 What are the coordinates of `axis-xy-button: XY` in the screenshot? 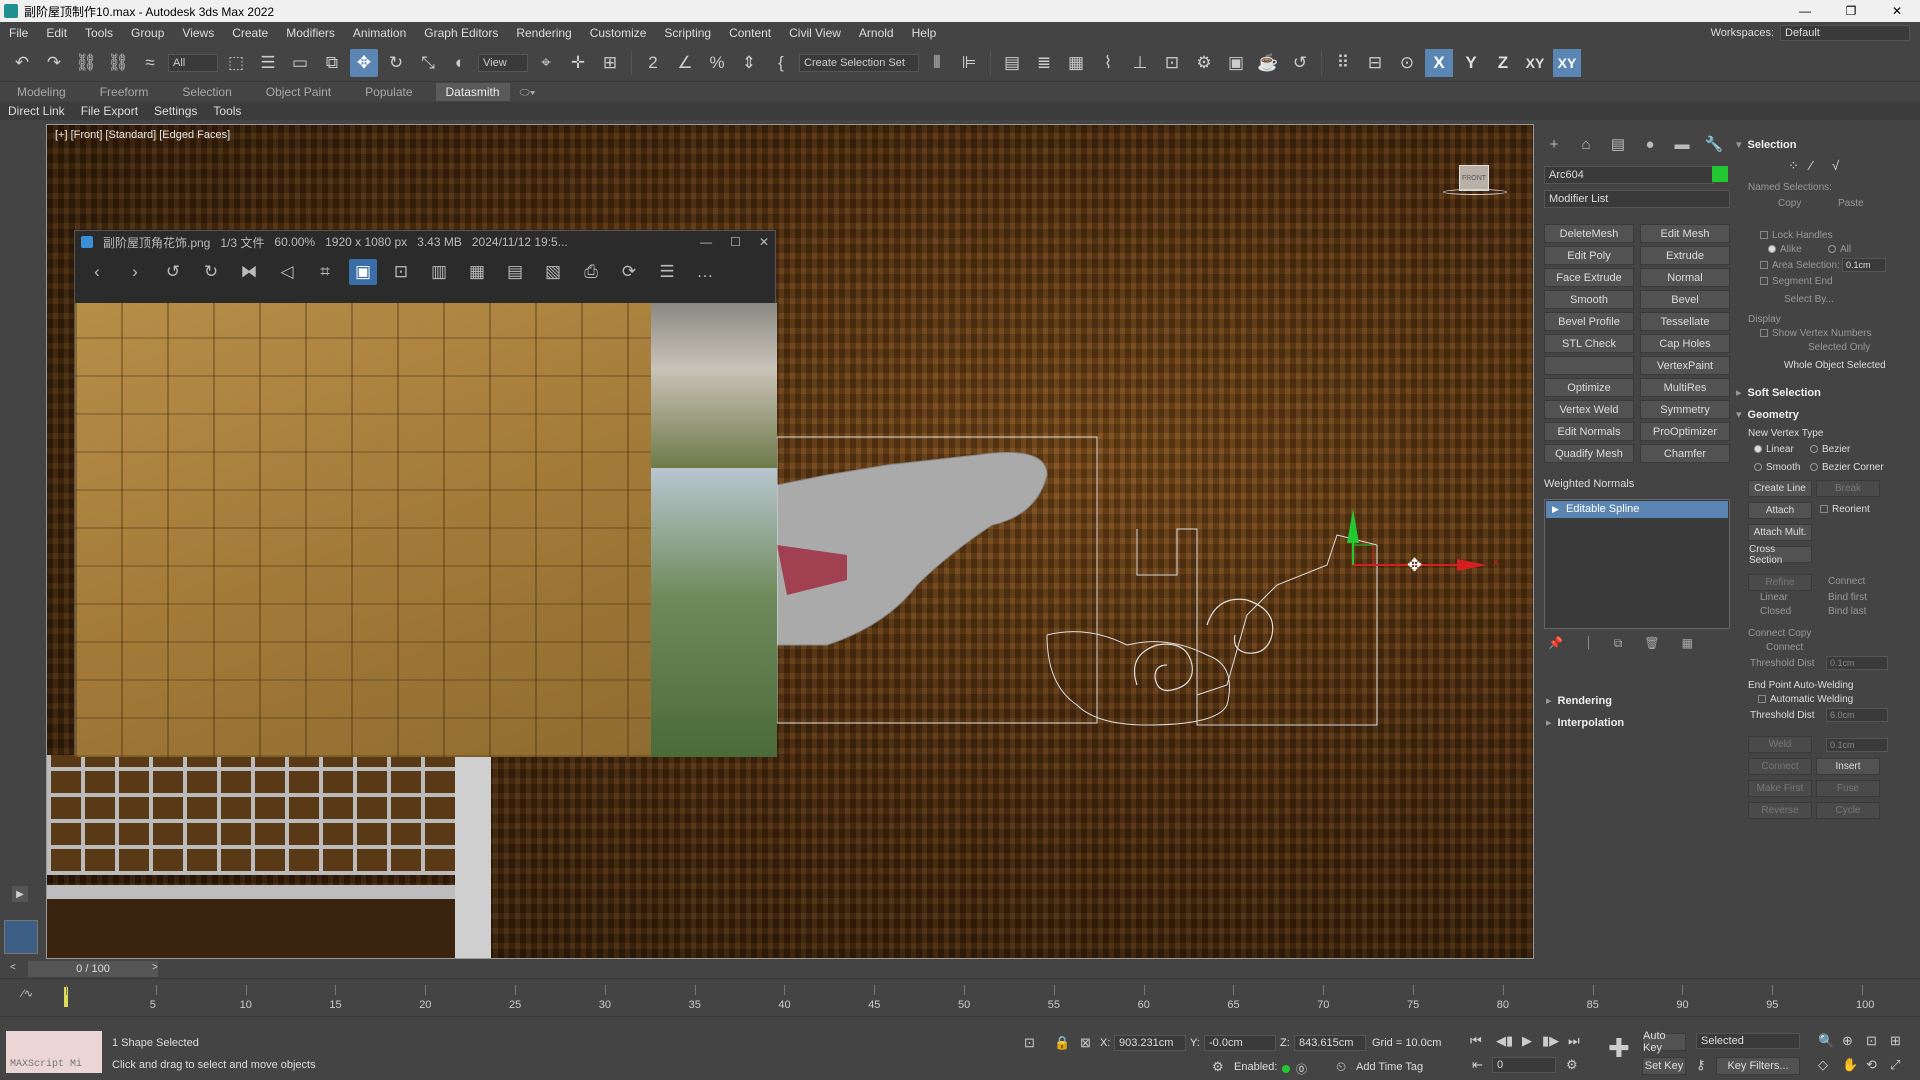 It's located at (1535, 63).